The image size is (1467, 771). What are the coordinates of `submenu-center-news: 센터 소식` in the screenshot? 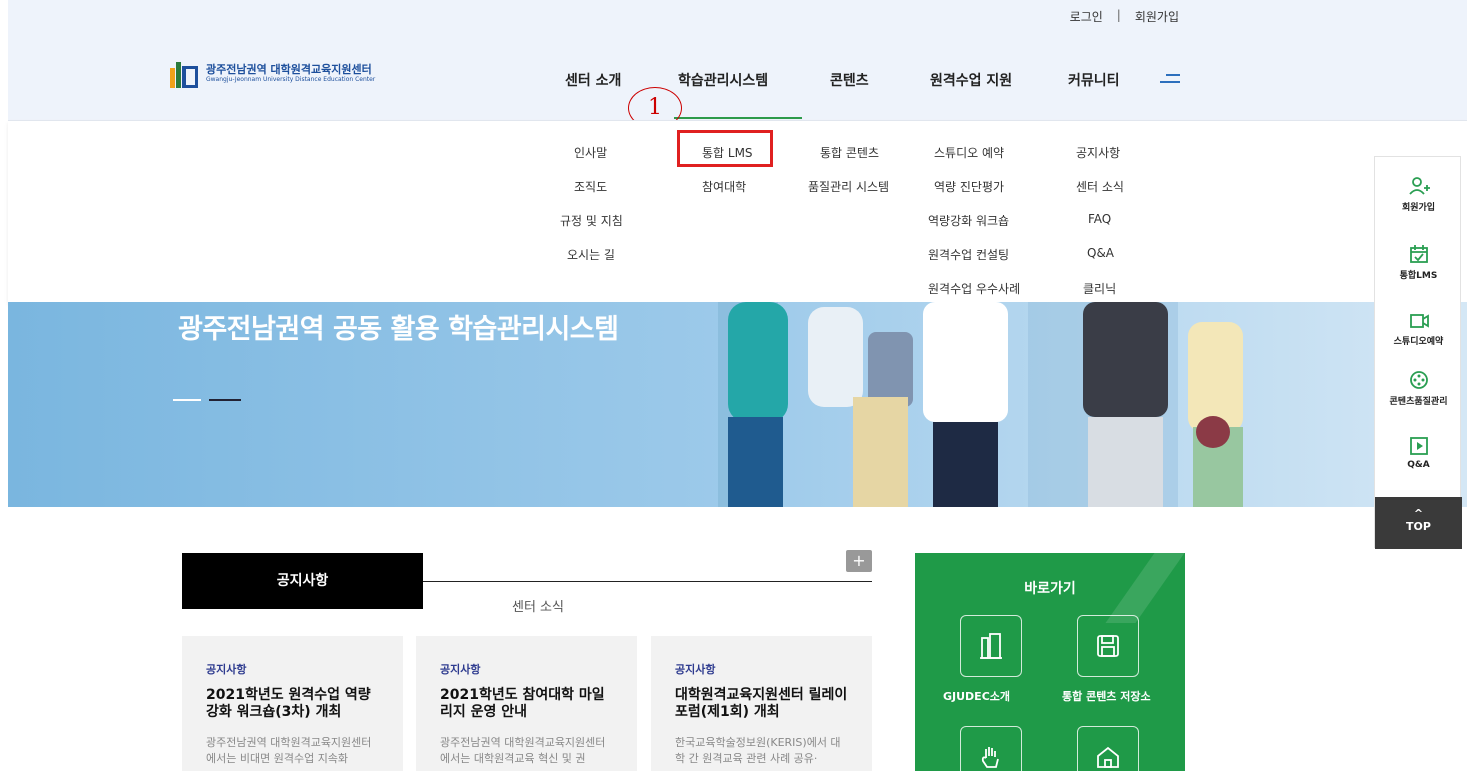 It's located at (1100, 186).